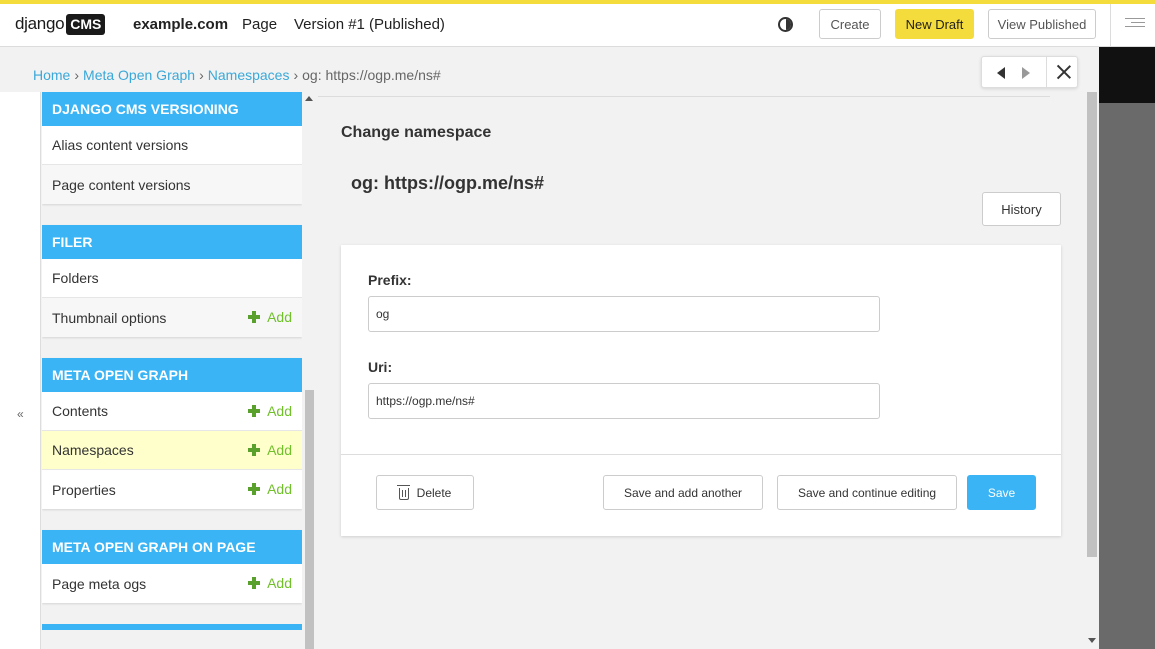 This screenshot has height=649, width=1155. What do you see at coordinates (1046, 72) in the screenshot?
I see `controls-divider` at bounding box center [1046, 72].